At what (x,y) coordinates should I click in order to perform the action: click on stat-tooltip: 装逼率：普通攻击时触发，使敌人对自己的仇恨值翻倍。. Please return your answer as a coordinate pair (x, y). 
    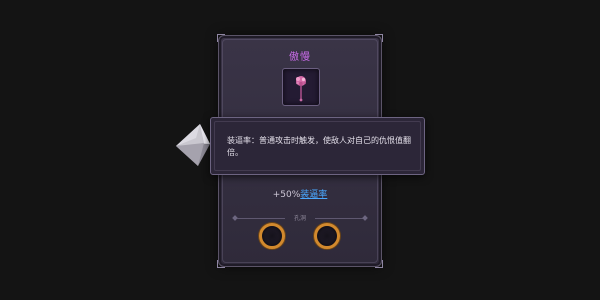
    Looking at the image, I should click on (317, 146).